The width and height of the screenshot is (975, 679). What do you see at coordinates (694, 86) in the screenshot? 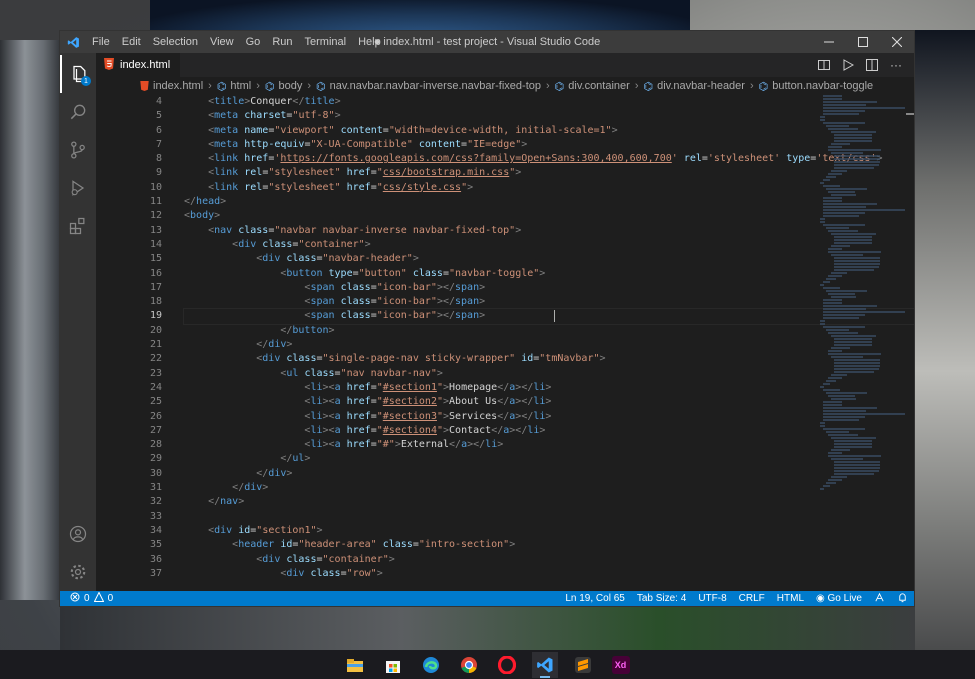
I see `breadcrumb-item: ⌬ div.navbar-header` at bounding box center [694, 86].